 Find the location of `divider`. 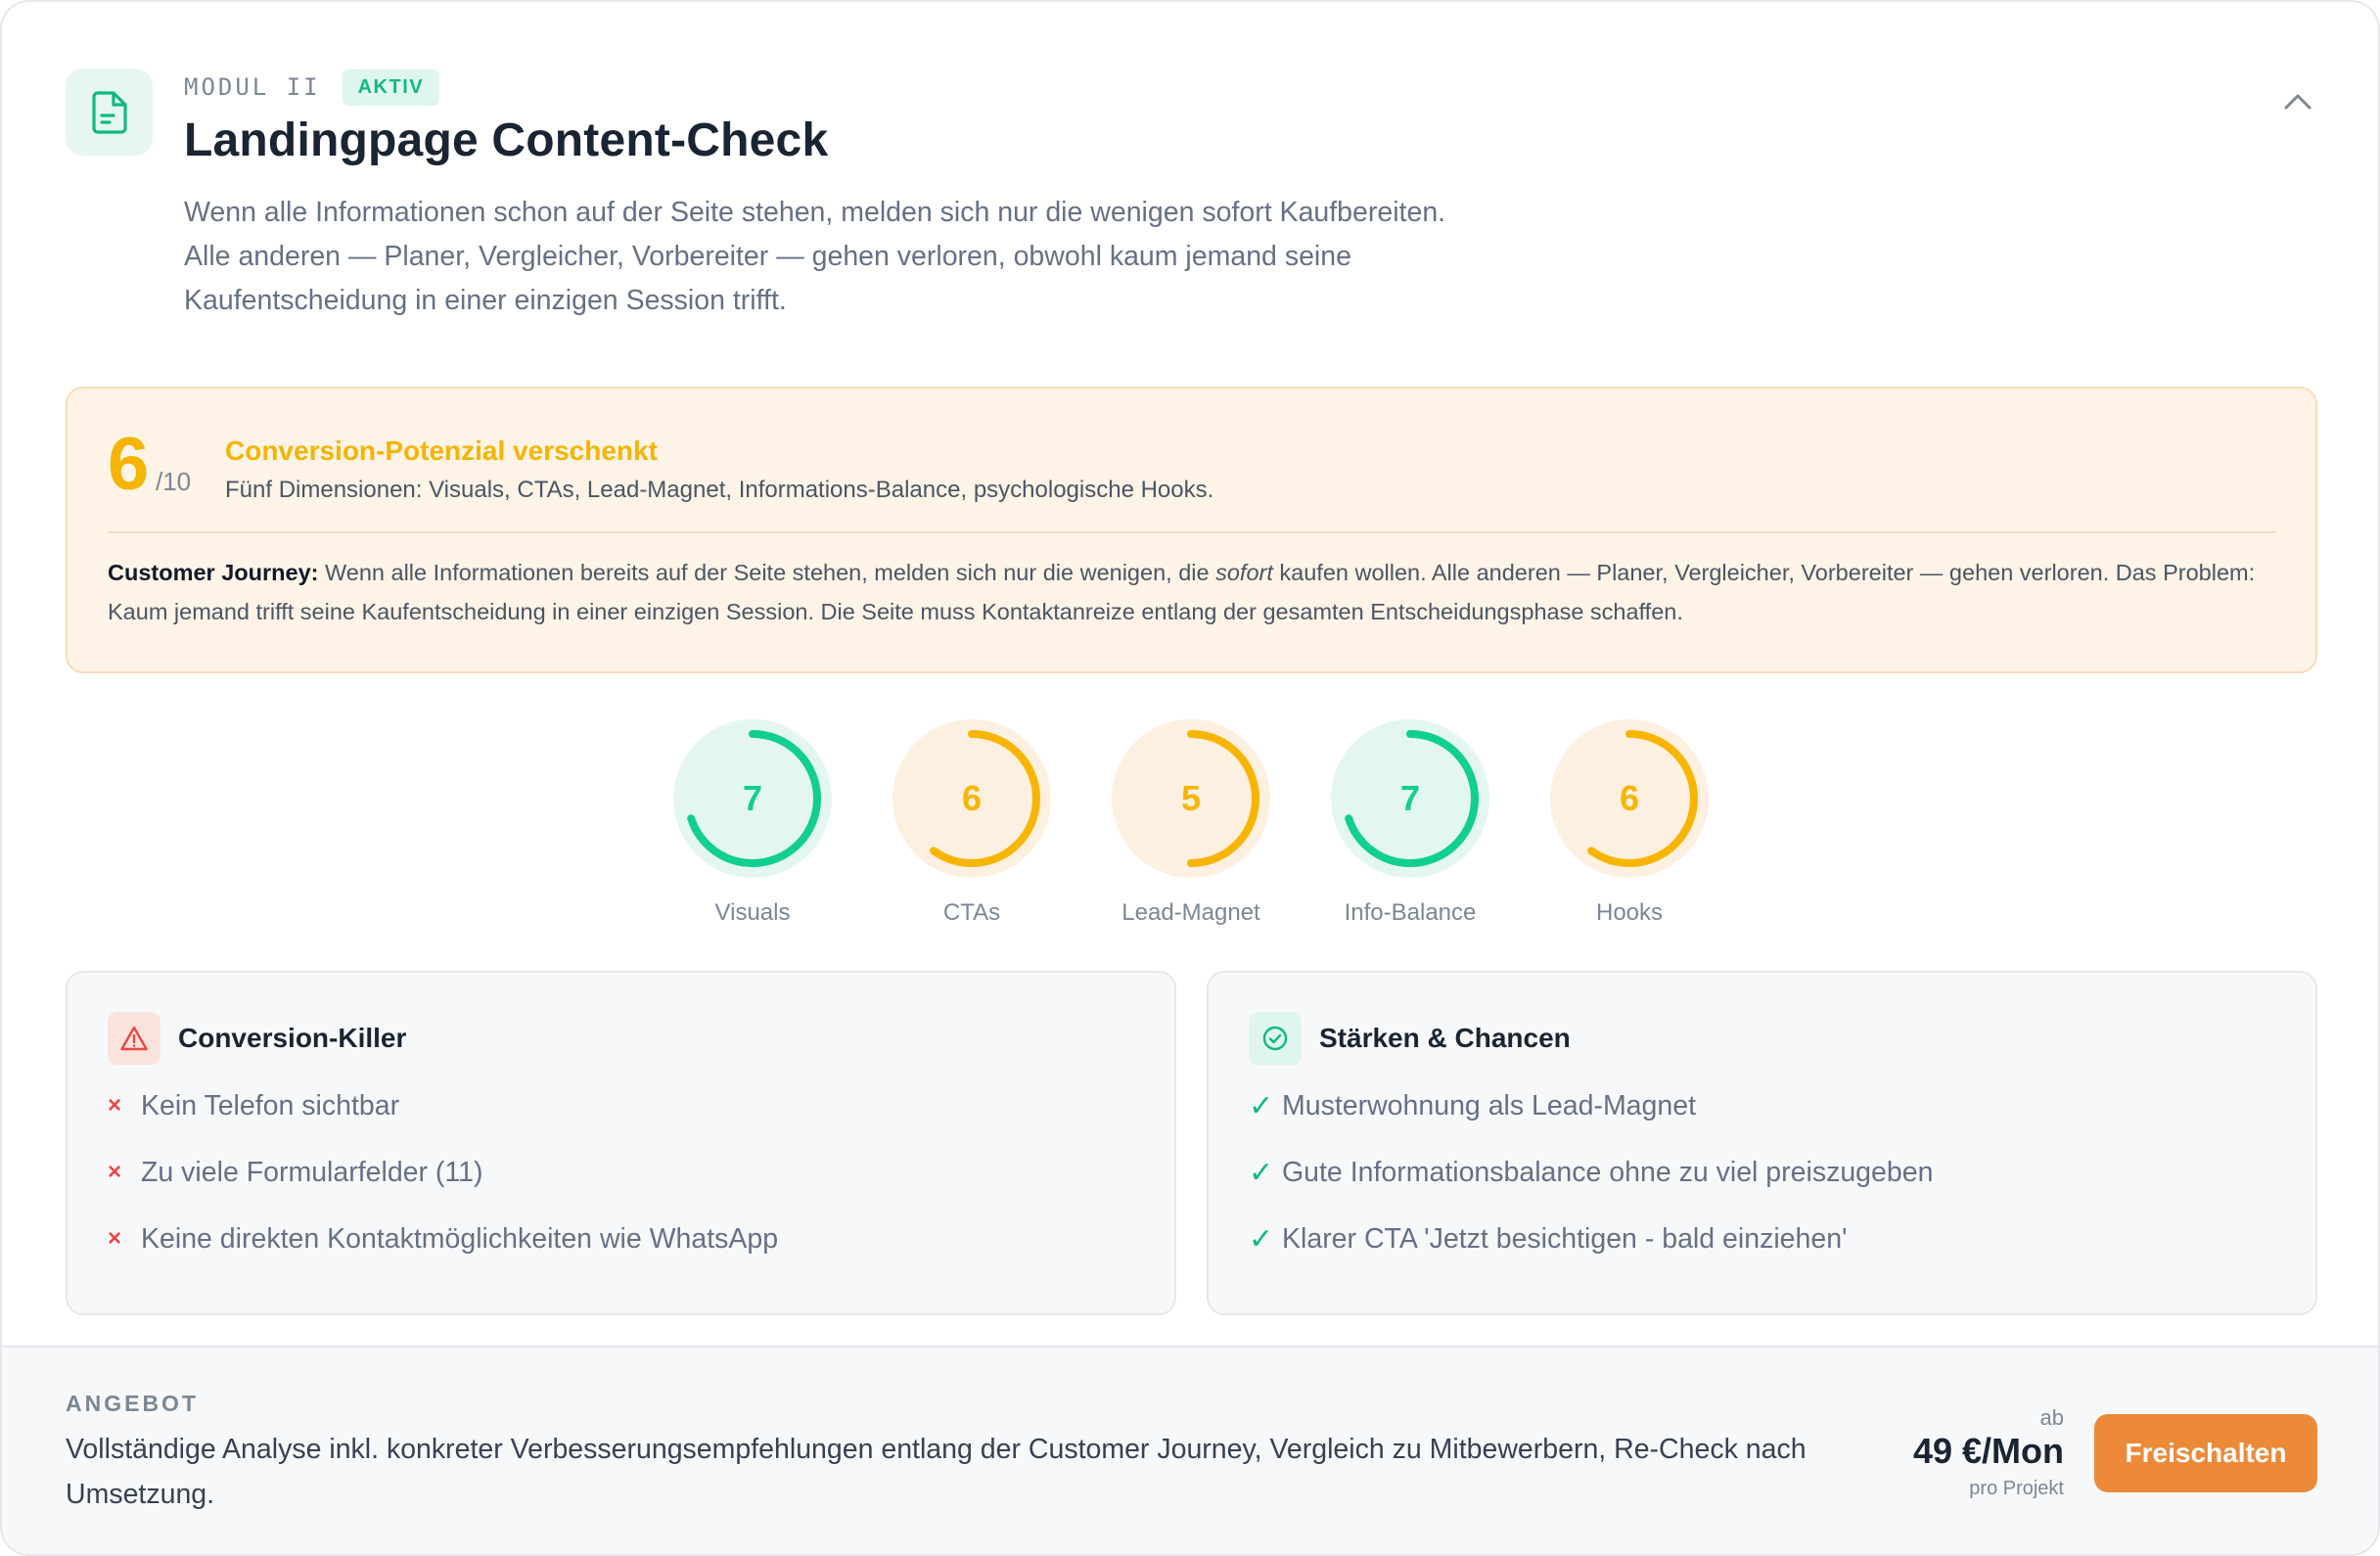

divider is located at coordinates (1191, 532).